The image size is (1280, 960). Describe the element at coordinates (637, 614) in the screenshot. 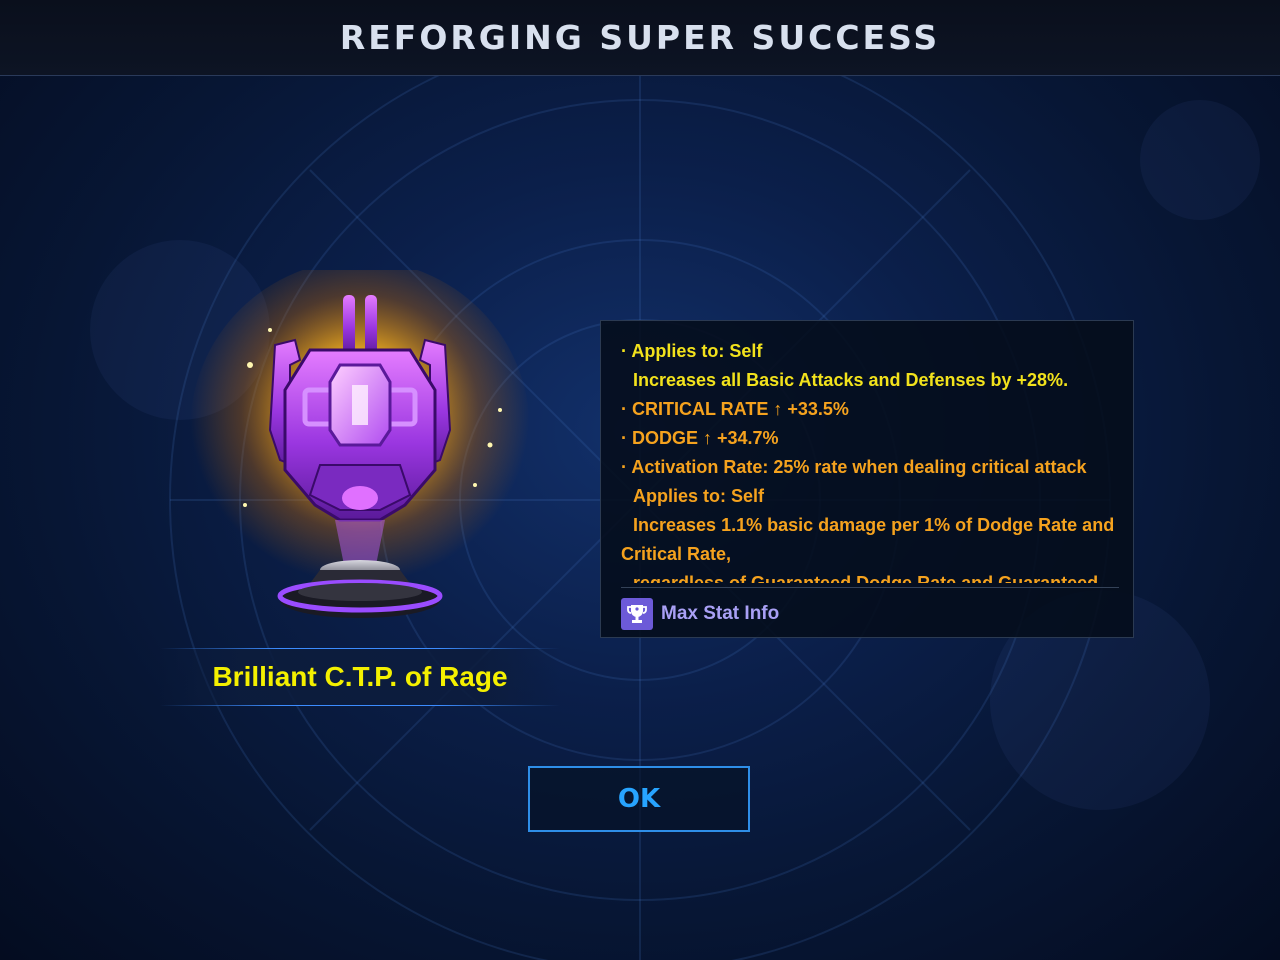

I see `trophy-icon` at that location.